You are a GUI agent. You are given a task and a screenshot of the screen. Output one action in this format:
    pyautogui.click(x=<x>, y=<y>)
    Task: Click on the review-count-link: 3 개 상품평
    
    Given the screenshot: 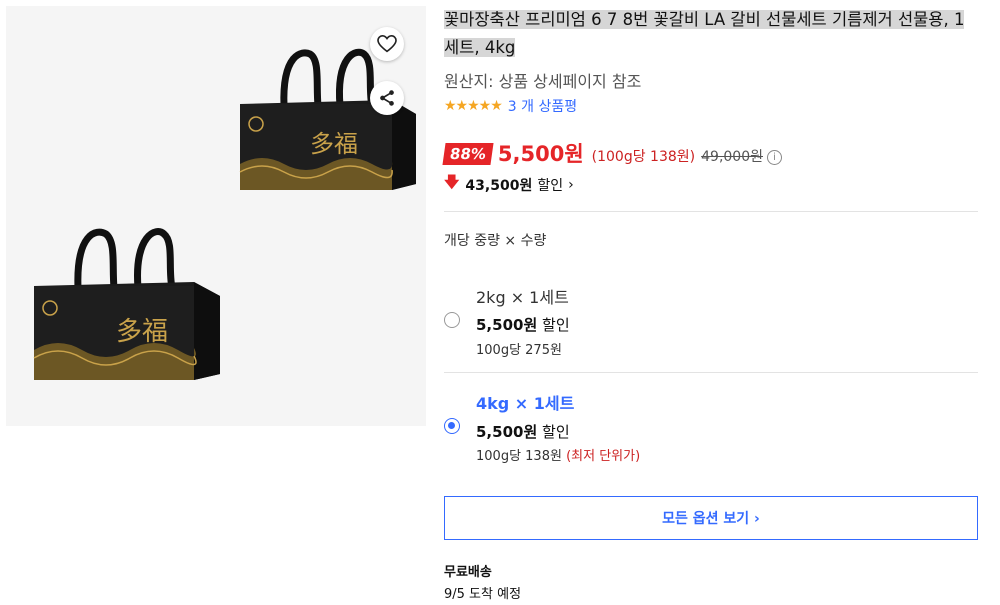 What is the action you would take?
    pyautogui.click(x=542, y=106)
    